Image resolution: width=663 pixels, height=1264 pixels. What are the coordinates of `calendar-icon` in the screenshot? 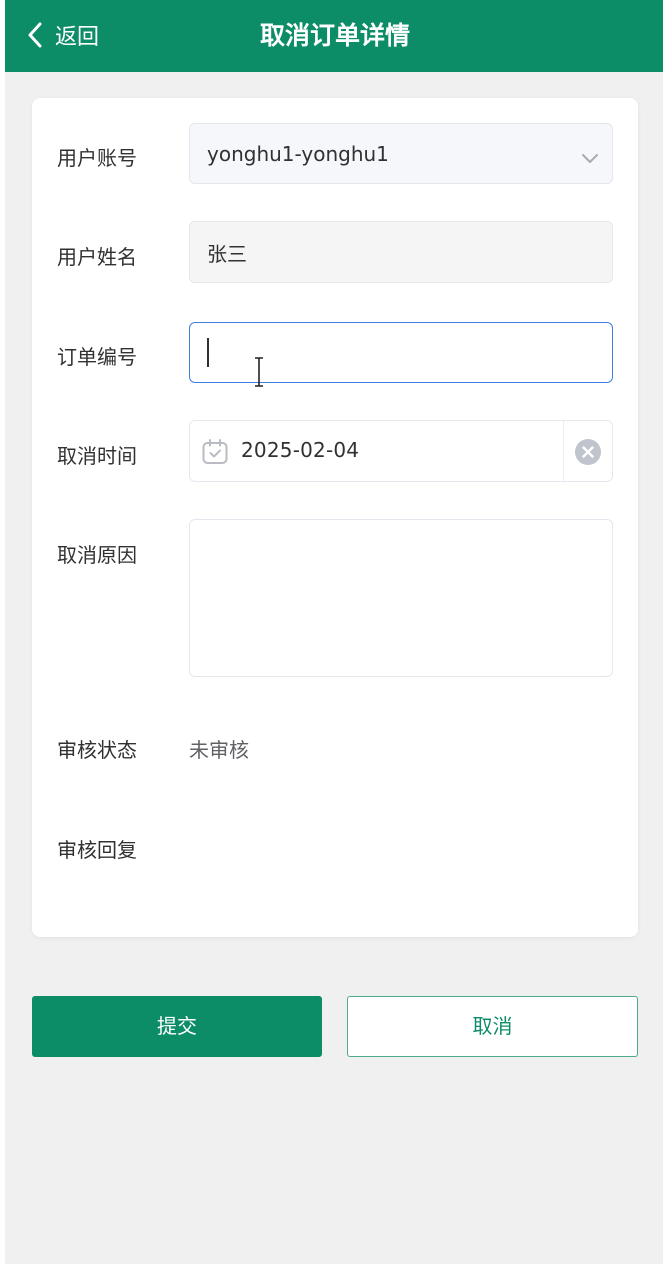 It's located at (215, 454).